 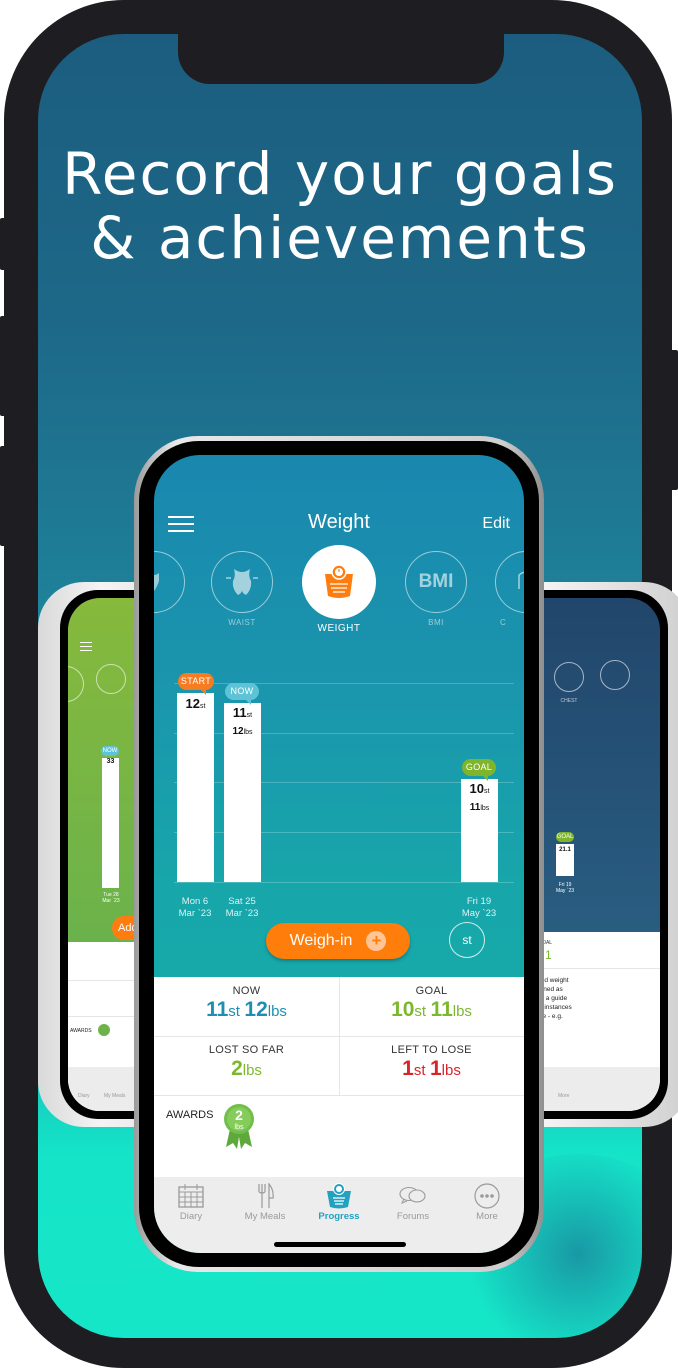 I want to click on divider, so click(x=339, y=1095).